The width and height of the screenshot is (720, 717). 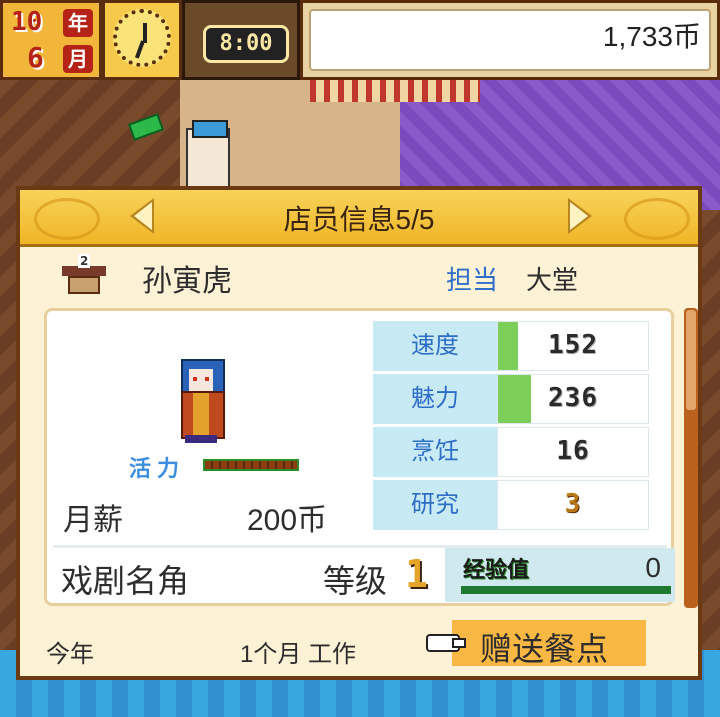 I want to click on experience-box: 经验值 0, so click(x=560, y=575).